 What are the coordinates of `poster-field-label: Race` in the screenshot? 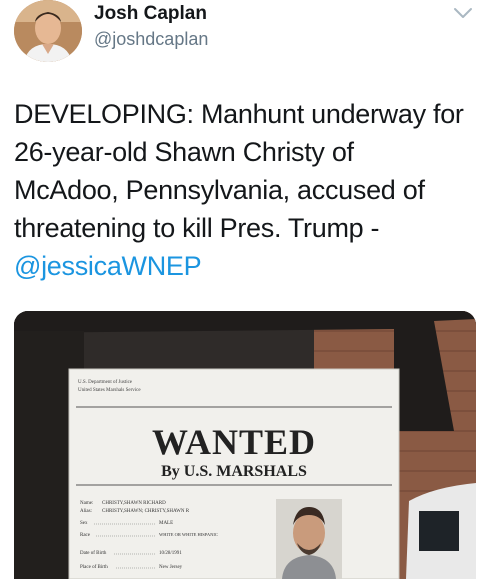 It's located at (85, 535).